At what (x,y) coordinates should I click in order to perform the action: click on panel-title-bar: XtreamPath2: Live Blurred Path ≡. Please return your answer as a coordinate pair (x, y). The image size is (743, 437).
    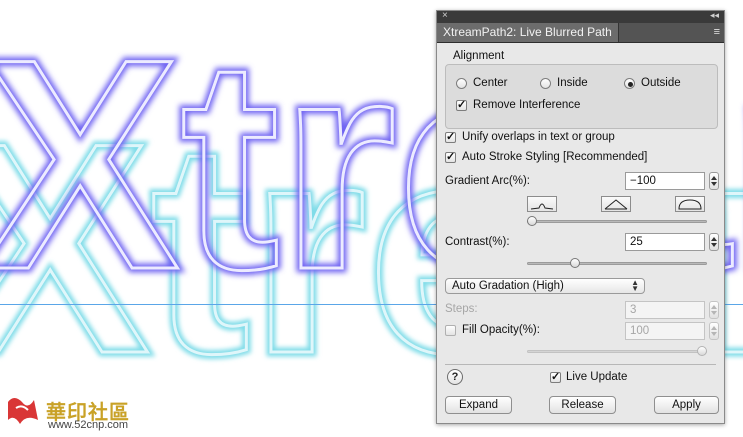
    Looking at the image, I should click on (580, 33).